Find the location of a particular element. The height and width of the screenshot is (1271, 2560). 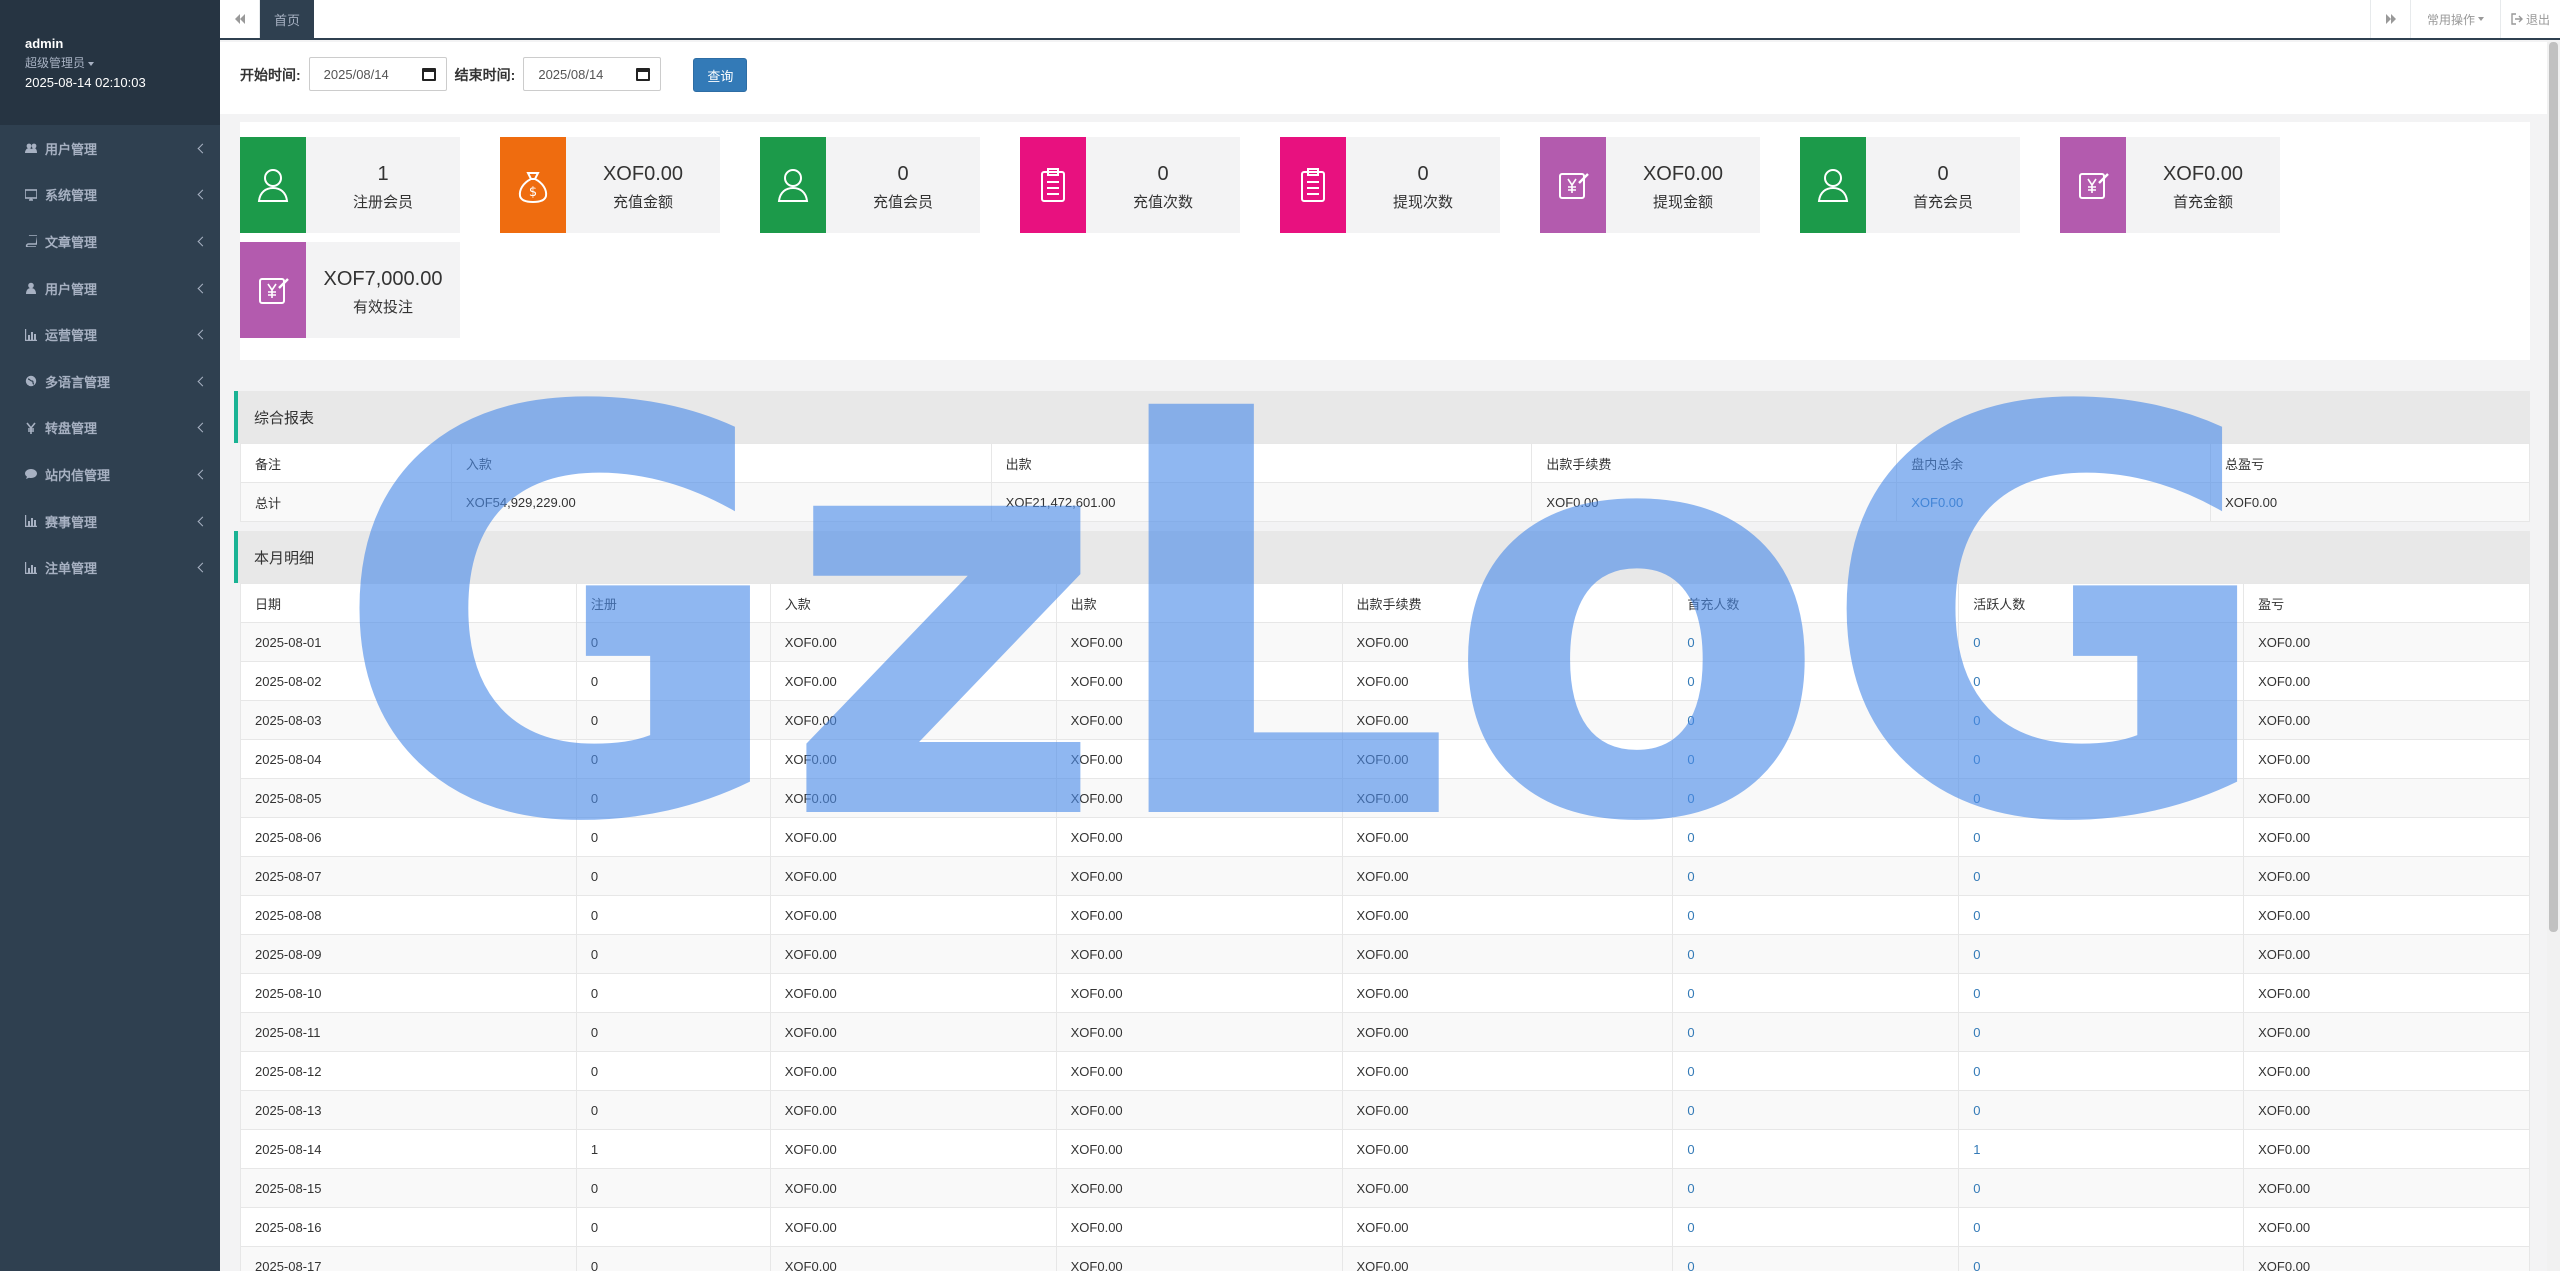

stat-card-label: 首充会员 is located at coordinates (1942, 202).